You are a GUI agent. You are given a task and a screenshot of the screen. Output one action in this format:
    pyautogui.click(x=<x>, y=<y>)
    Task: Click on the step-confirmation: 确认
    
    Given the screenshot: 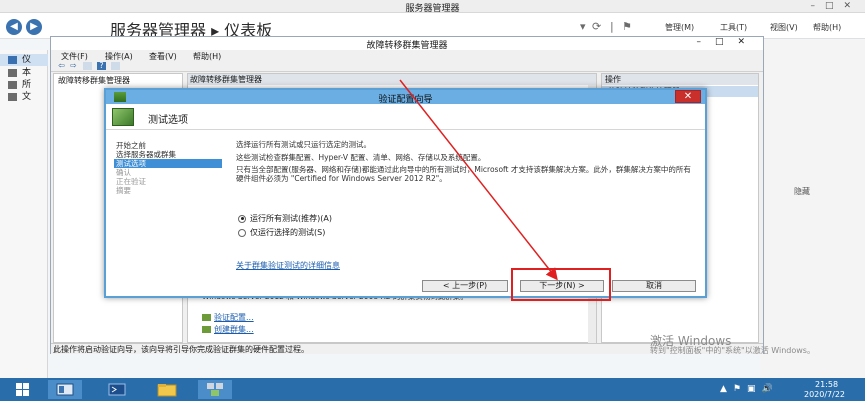 What is the action you would take?
    pyautogui.click(x=123, y=172)
    